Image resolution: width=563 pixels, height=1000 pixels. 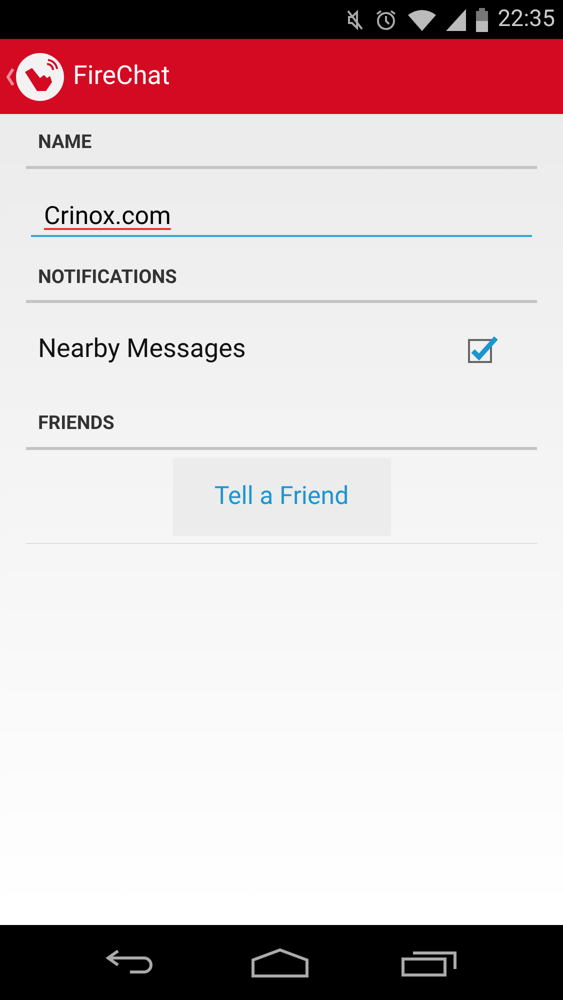 I want to click on muted-icon, so click(x=355, y=19).